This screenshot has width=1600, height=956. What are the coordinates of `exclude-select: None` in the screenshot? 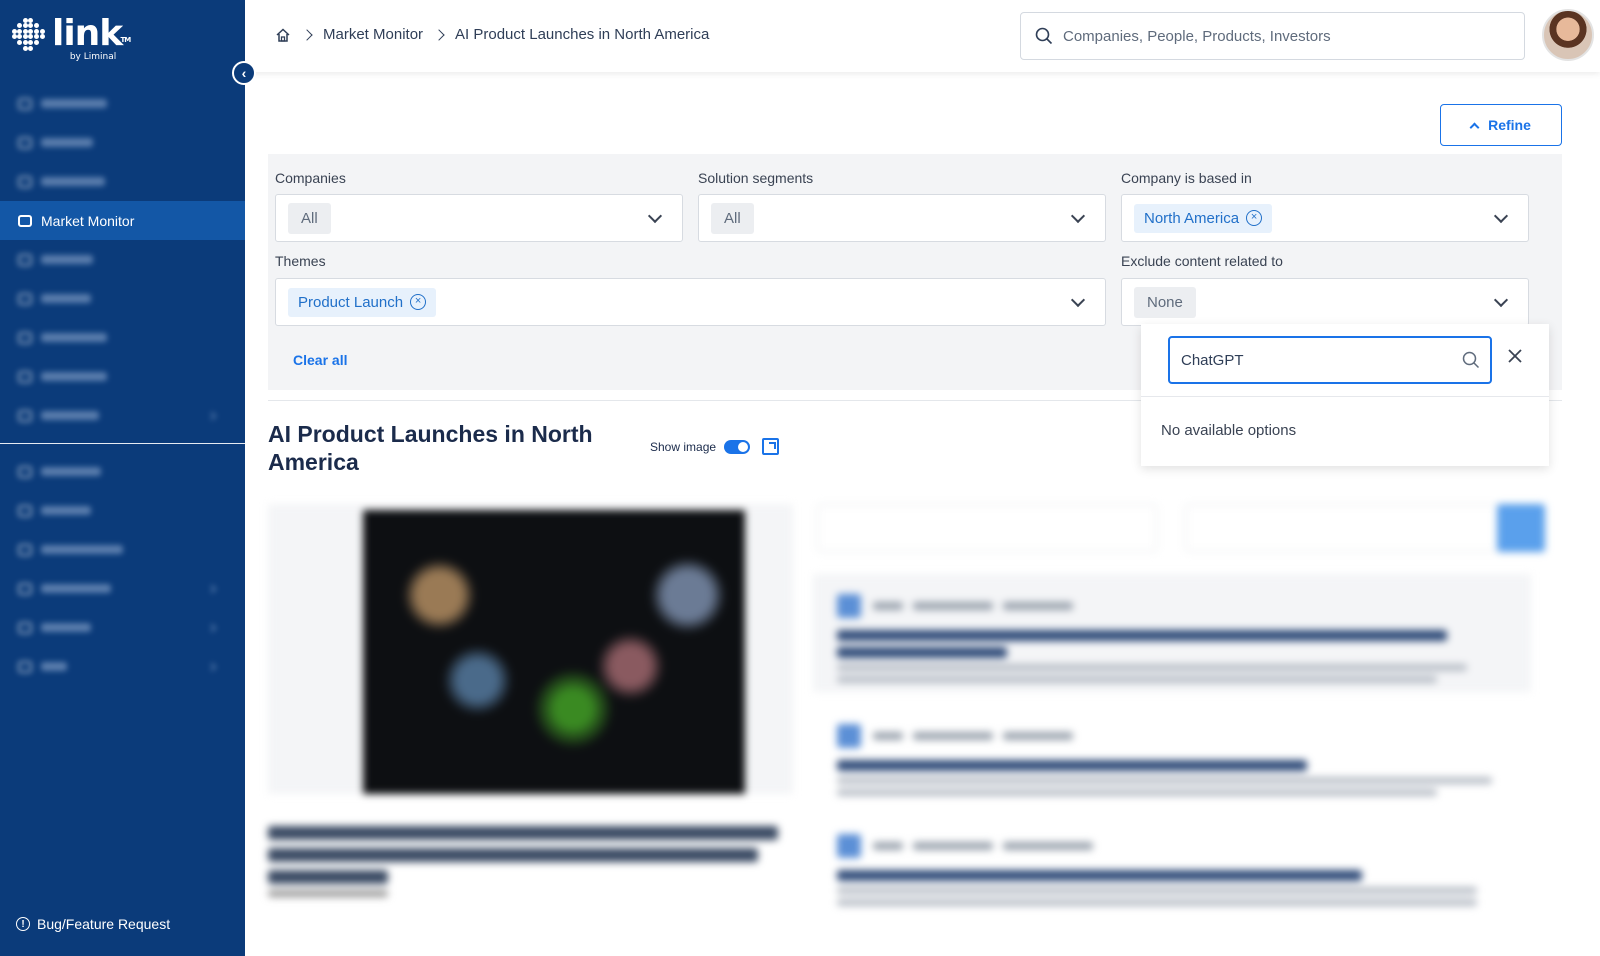 It's located at (1325, 302).